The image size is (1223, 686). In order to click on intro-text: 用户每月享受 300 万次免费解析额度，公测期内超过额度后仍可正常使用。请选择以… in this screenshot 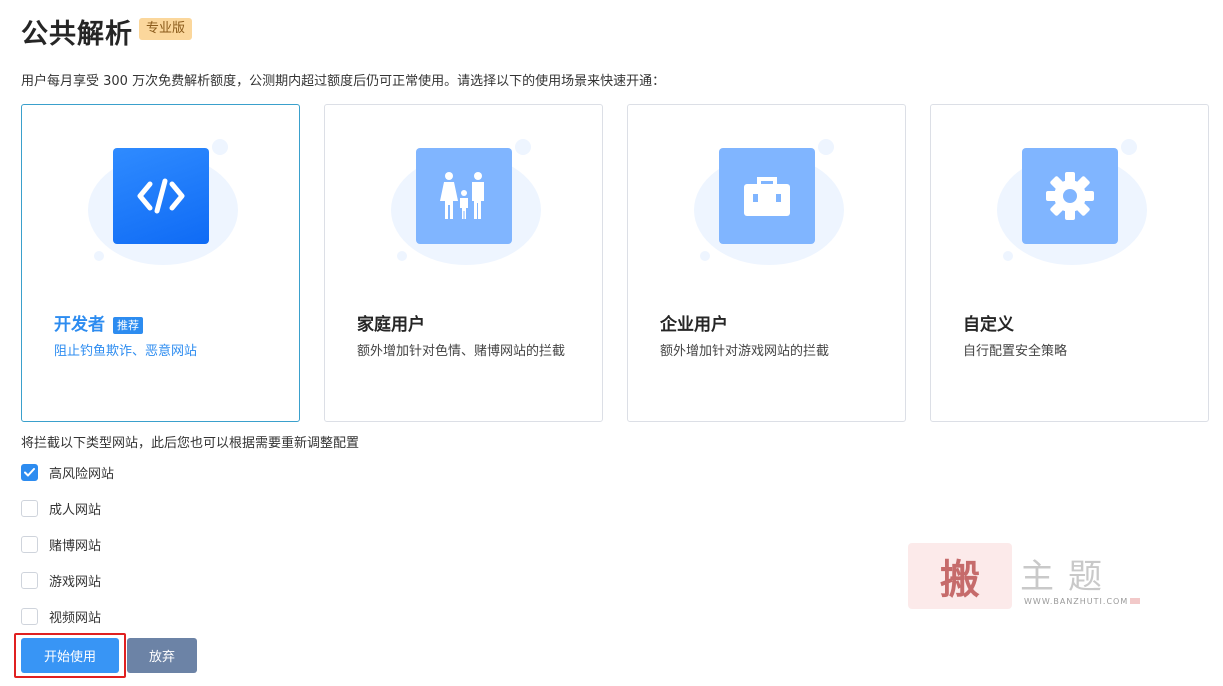, I will do `click(343, 81)`.